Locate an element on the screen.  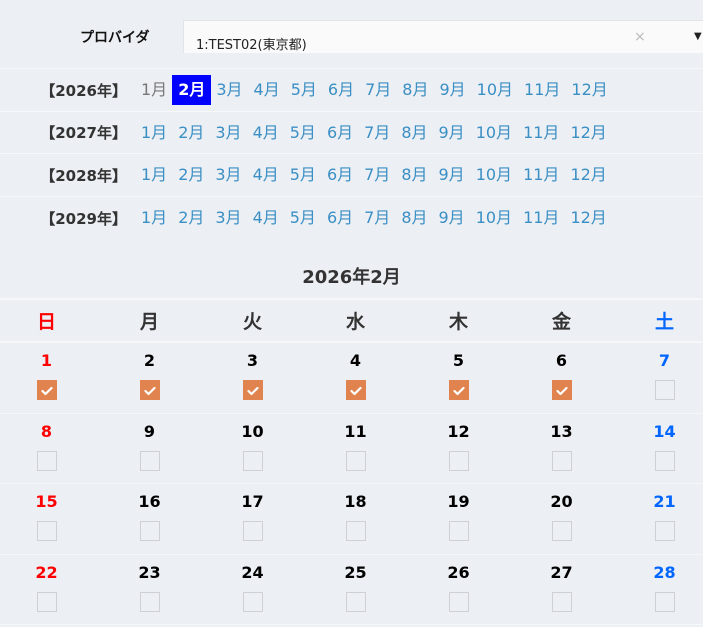
day-number: 6 is located at coordinates (561, 360).